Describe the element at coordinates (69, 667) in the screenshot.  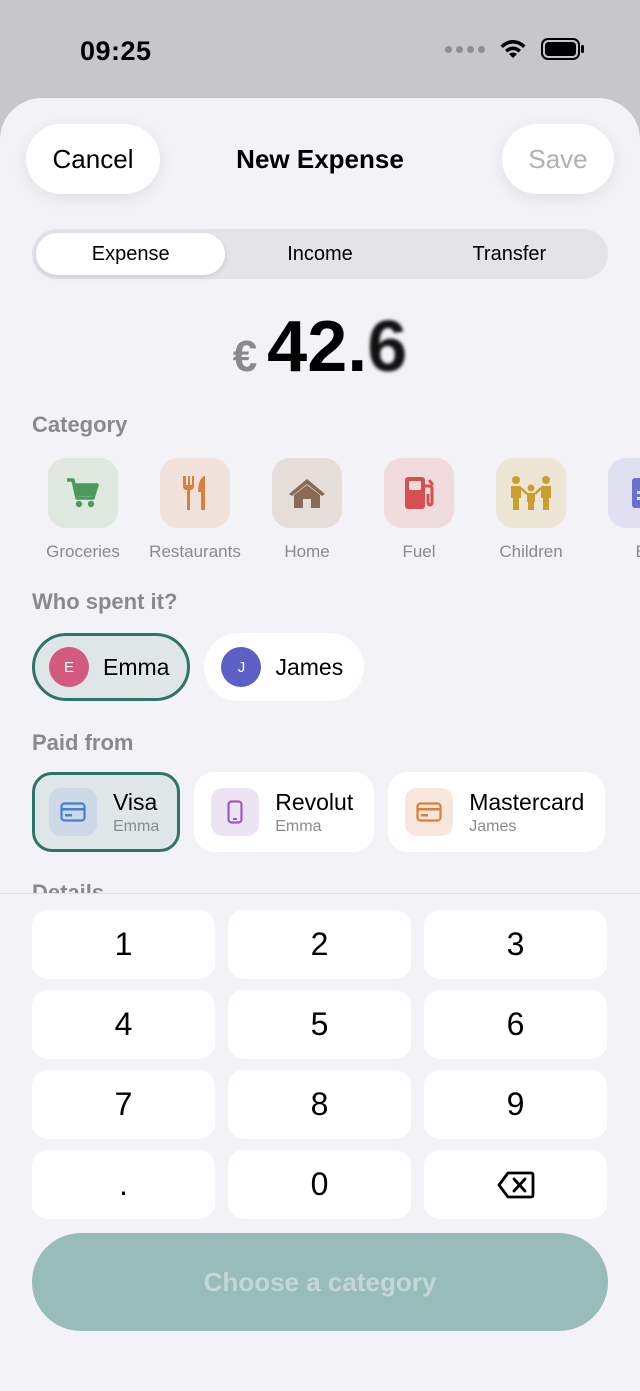
I see `avatar: E` at that location.